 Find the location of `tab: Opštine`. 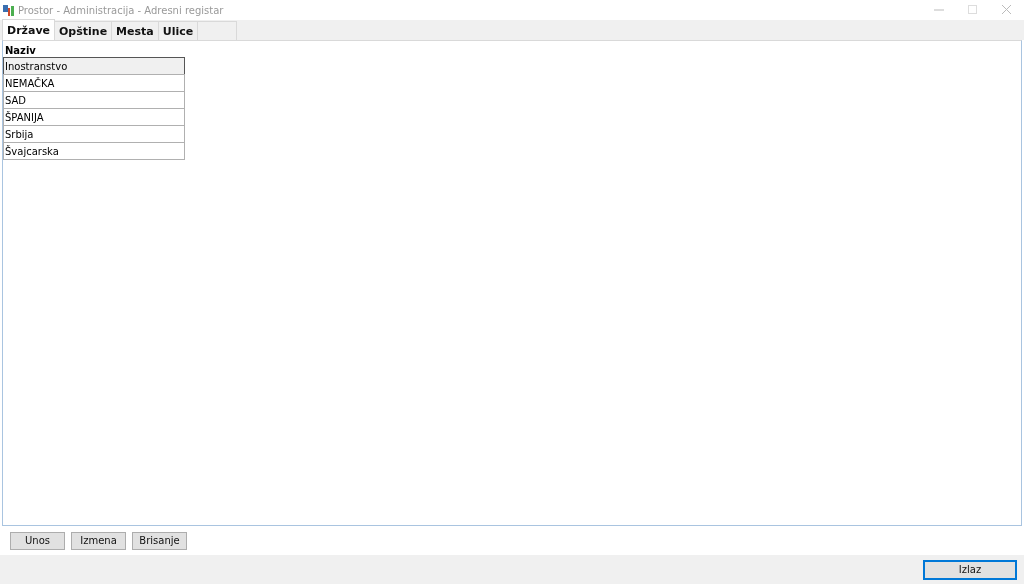

tab: Opštine is located at coordinates (83, 30).